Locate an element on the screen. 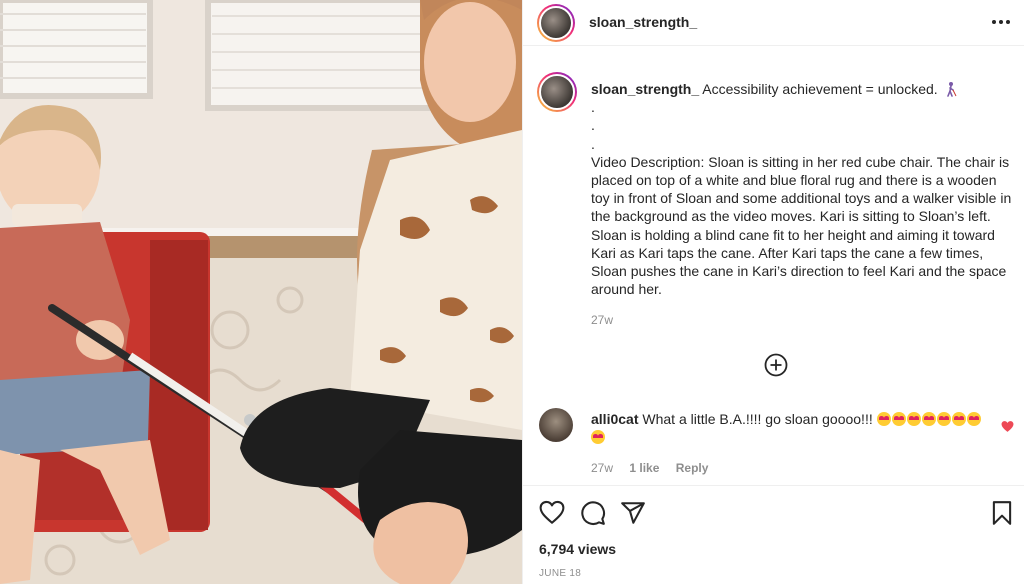 The image size is (1024, 584). caption-username: sloan_strength_ is located at coordinates (645, 89).